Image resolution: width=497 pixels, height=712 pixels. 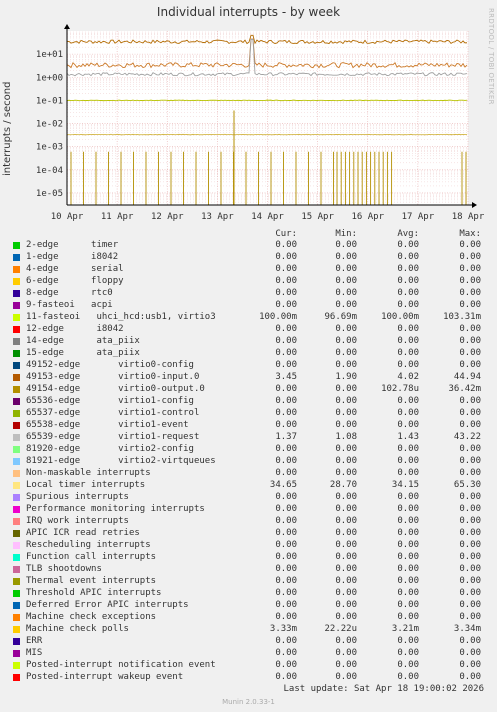 I want to click on legend-max-value: 65.30, so click(x=467, y=485).